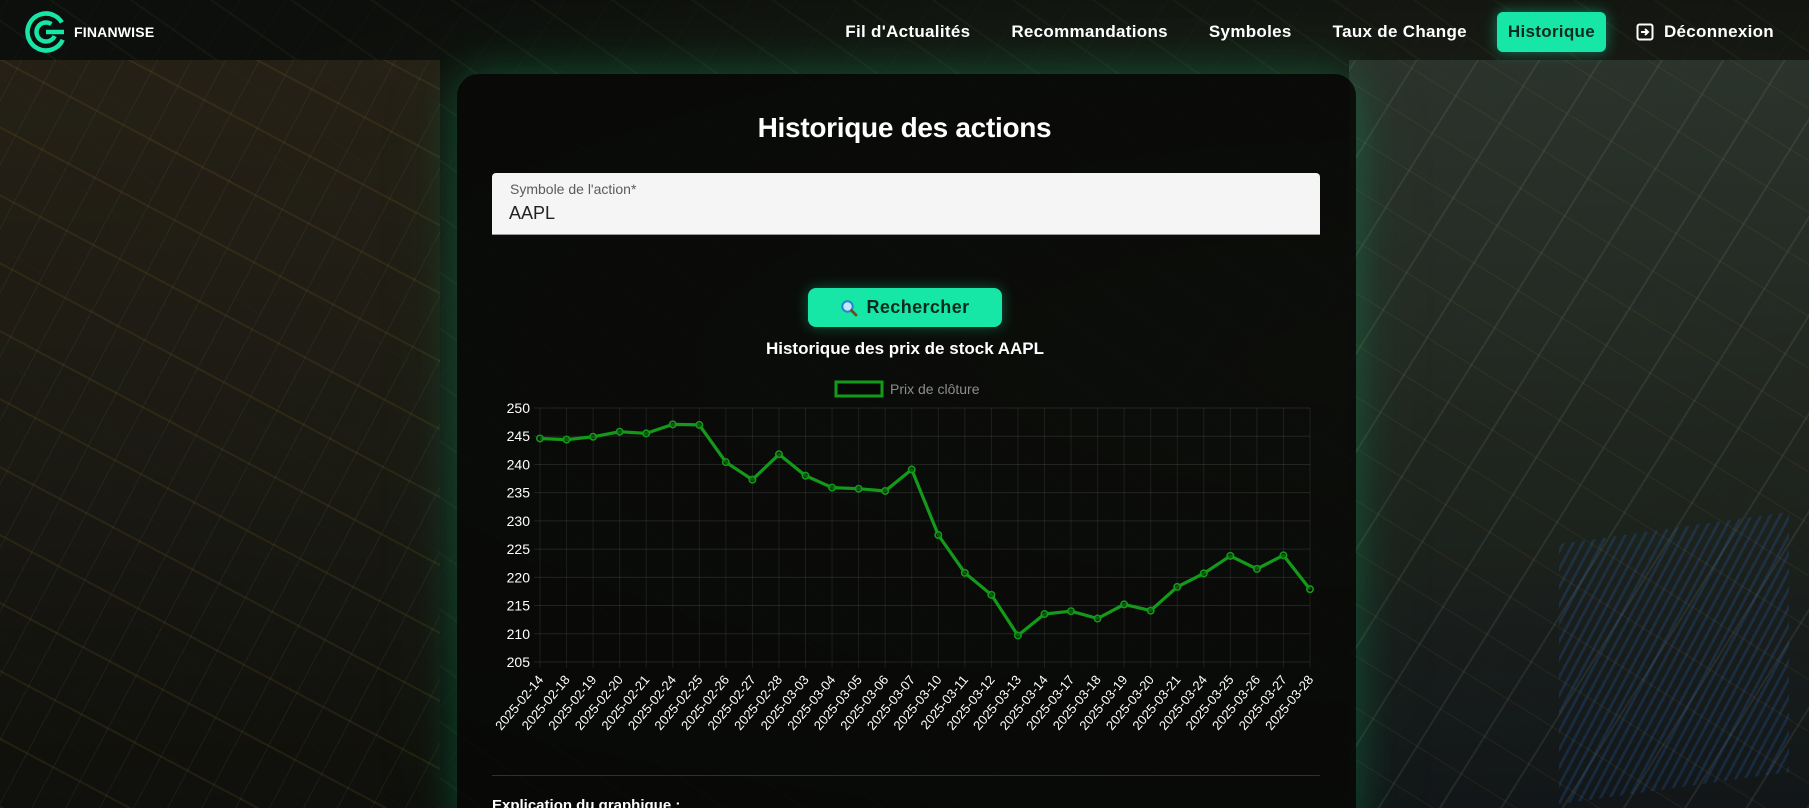 Image resolution: width=1809 pixels, height=808 pixels. I want to click on finanwise-logo-icon, so click(46, 32).